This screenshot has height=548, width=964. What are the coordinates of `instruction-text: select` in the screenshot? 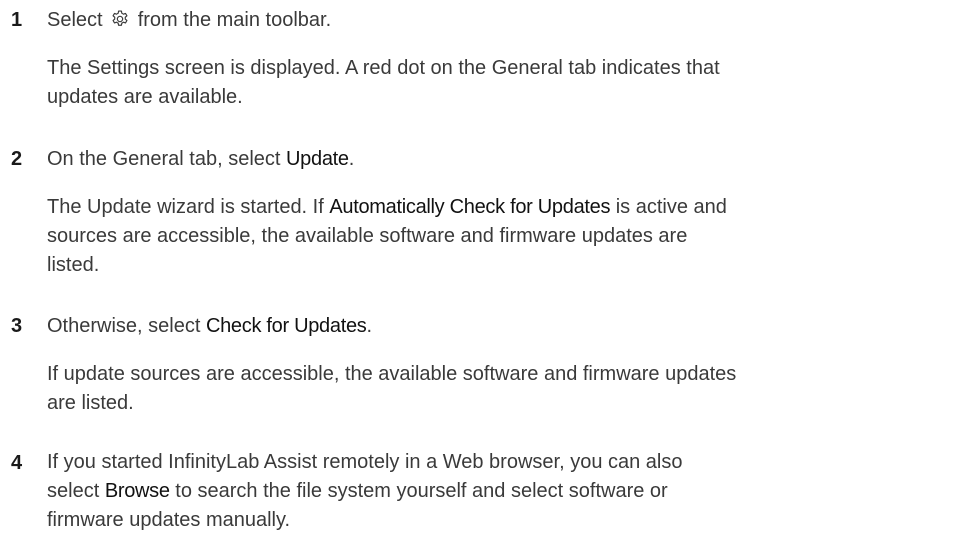 It's located at (76, 491).